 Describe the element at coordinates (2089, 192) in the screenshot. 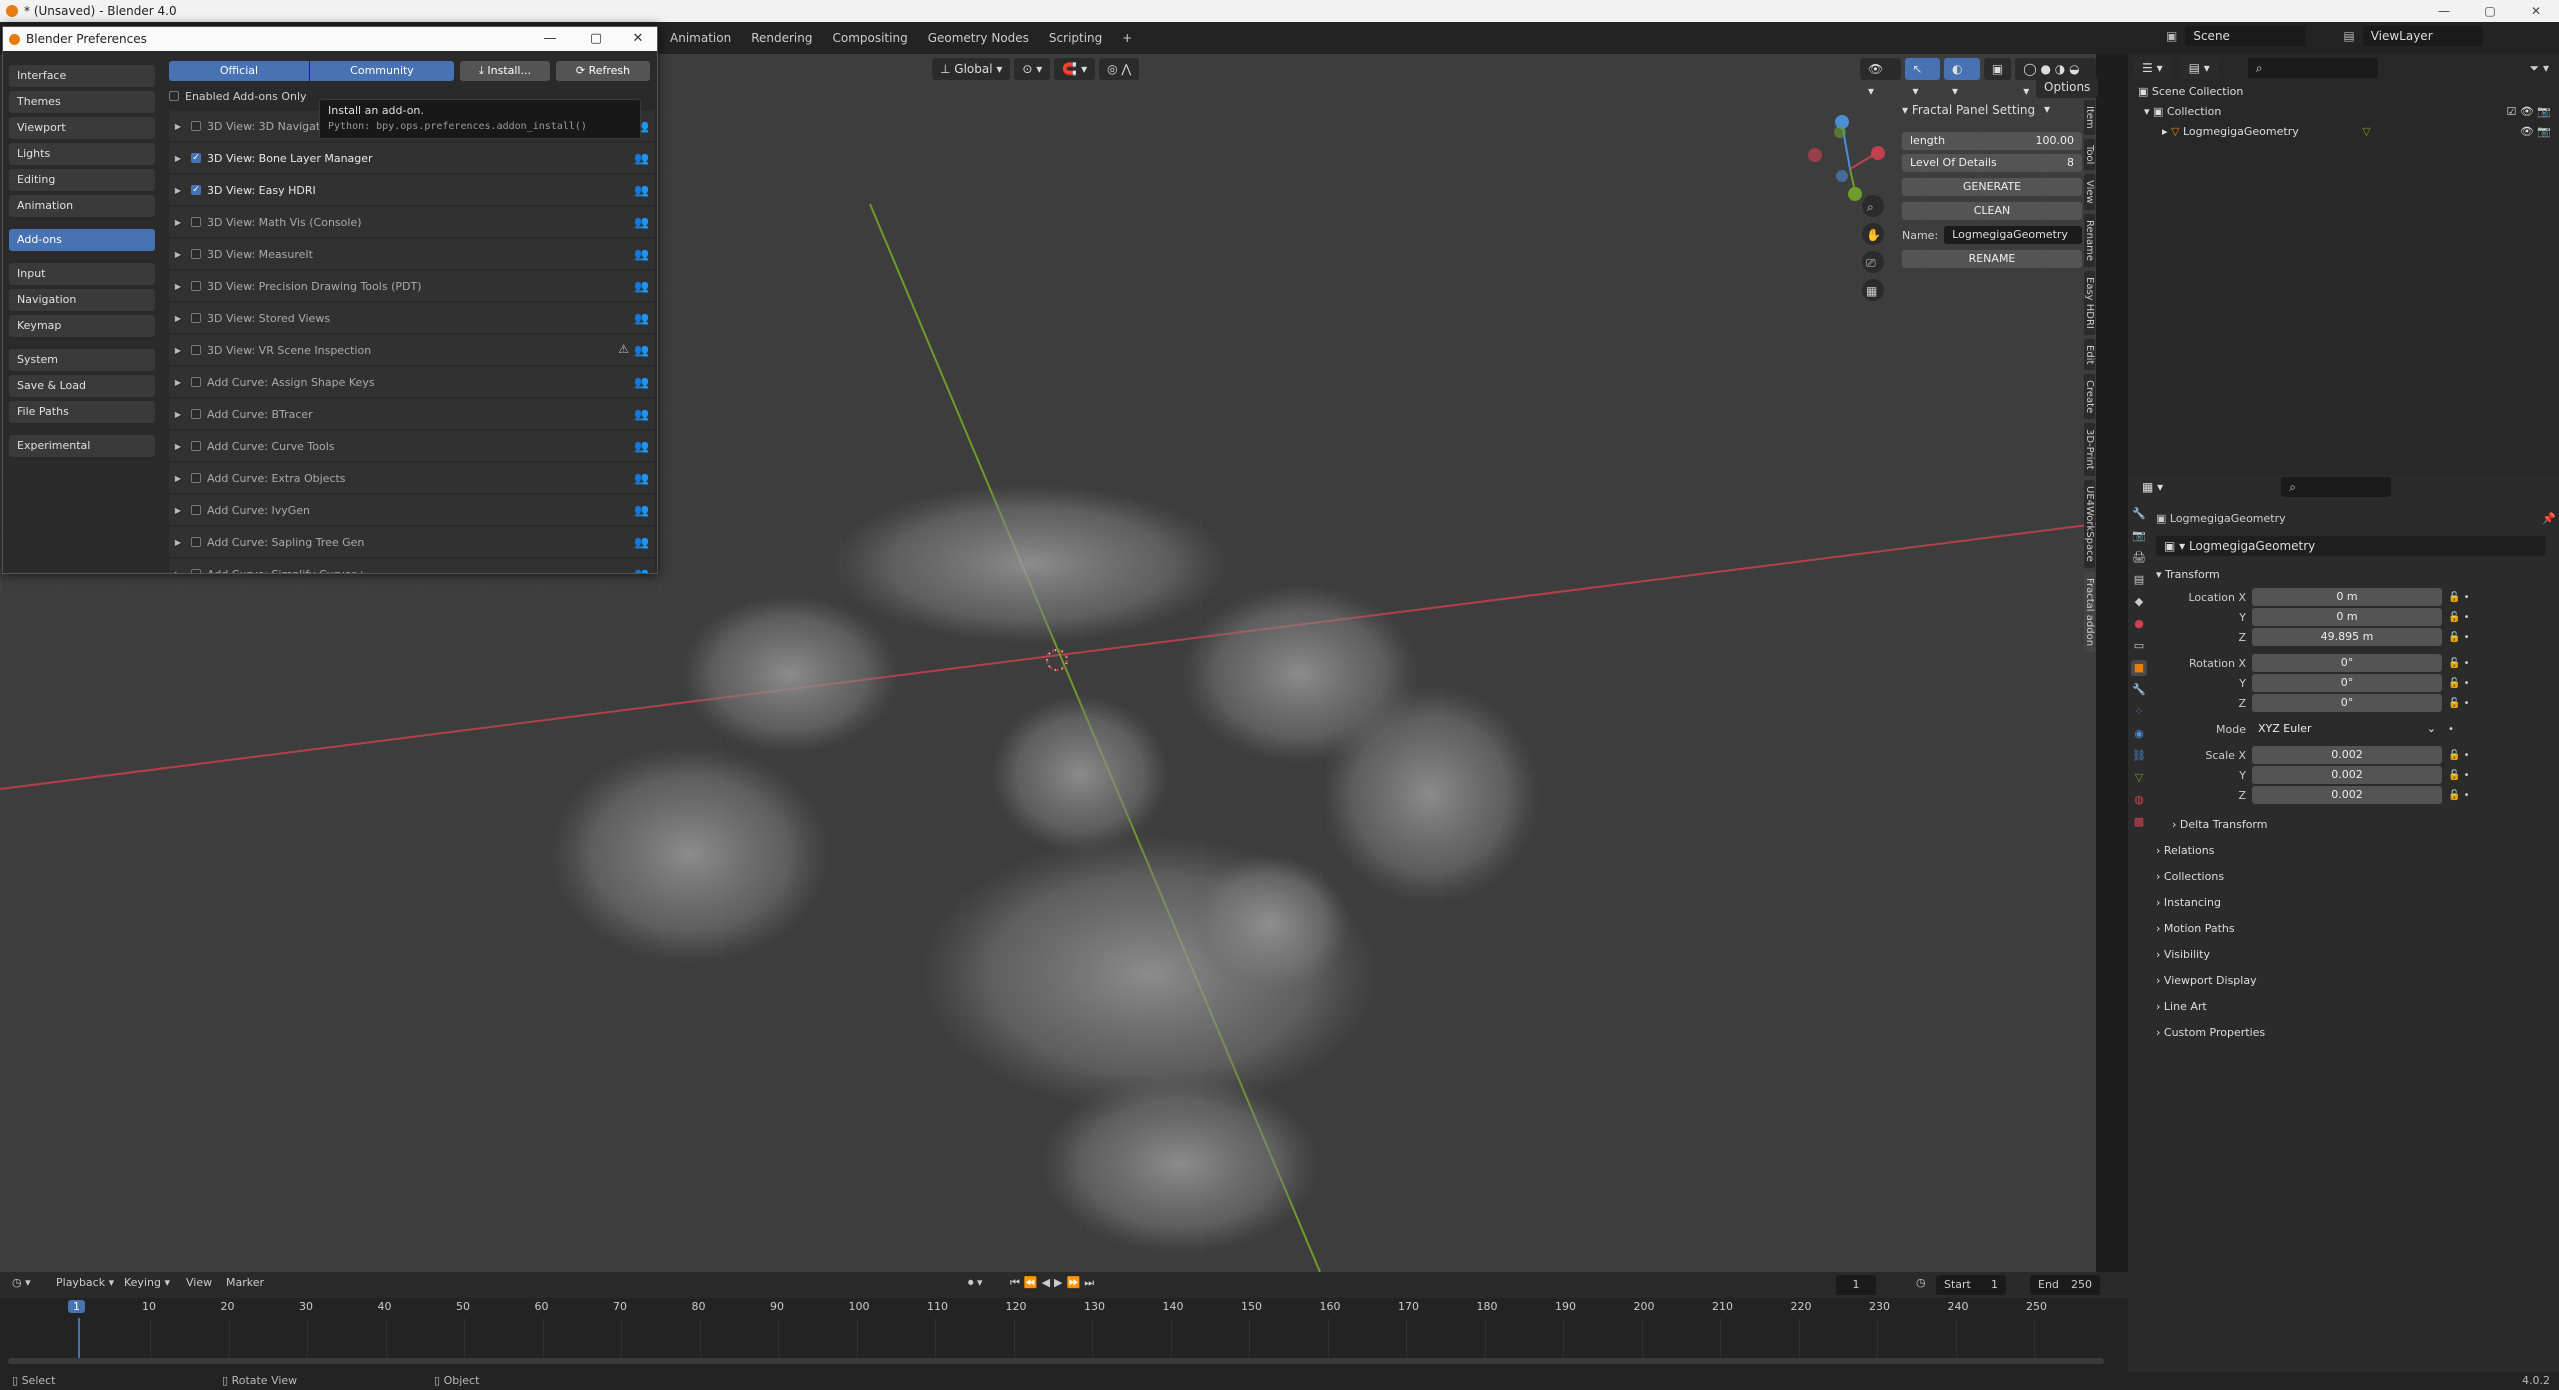

I see `tab-view: View` at that location.